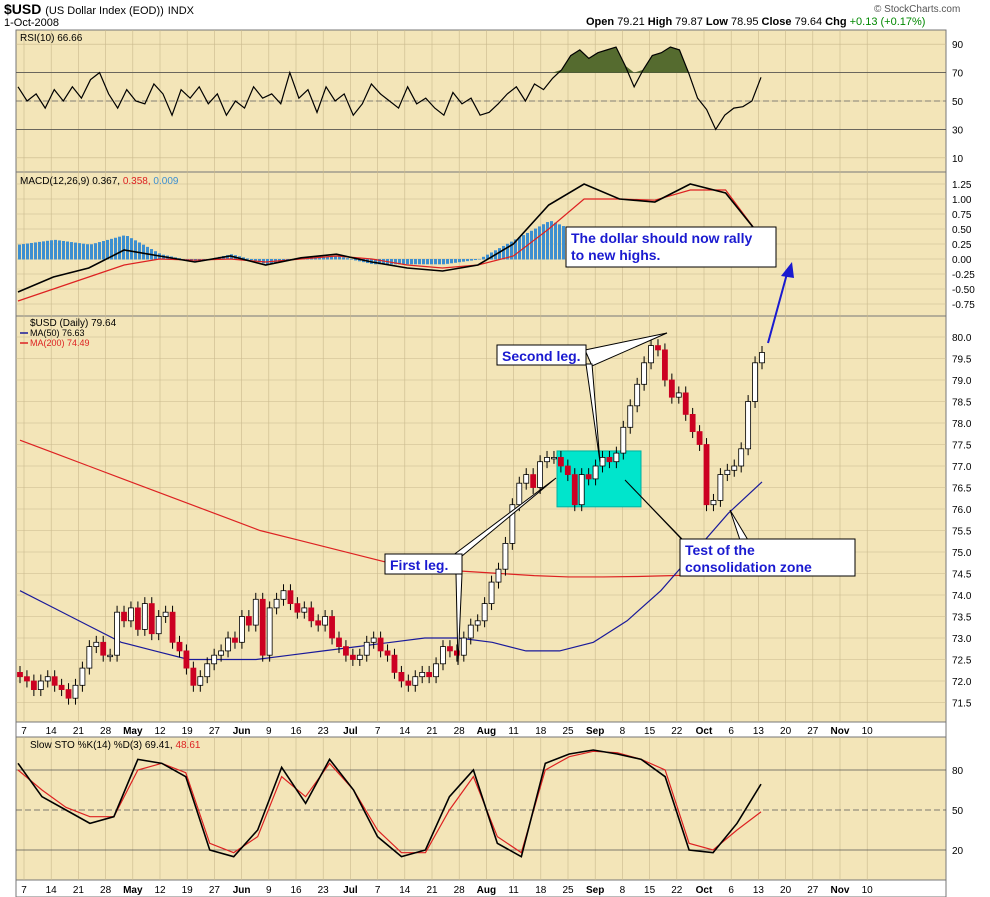  Describe the element at coordinates (963, 305) in the screenshot. I see `macd-tick: -0.75` at that location.